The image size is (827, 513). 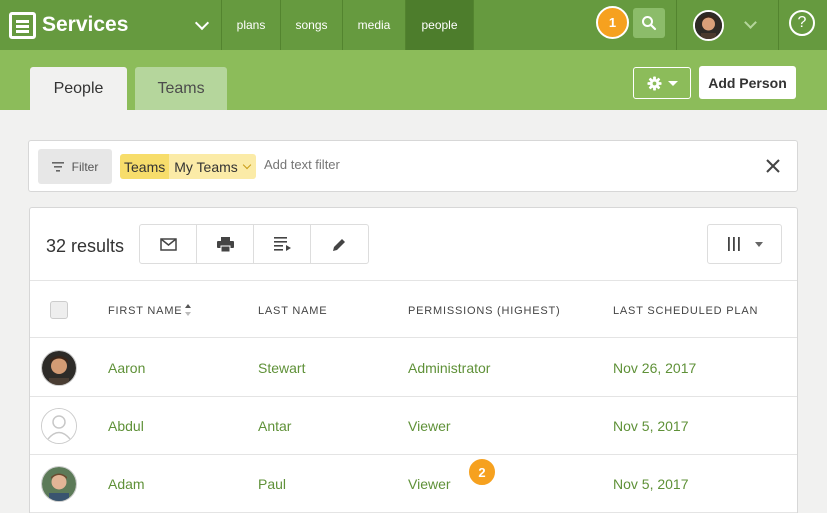 I want to click on column-header-last-scheduled-plan: LAST SCHEDULED PLAN, so click(x=685, y=311).